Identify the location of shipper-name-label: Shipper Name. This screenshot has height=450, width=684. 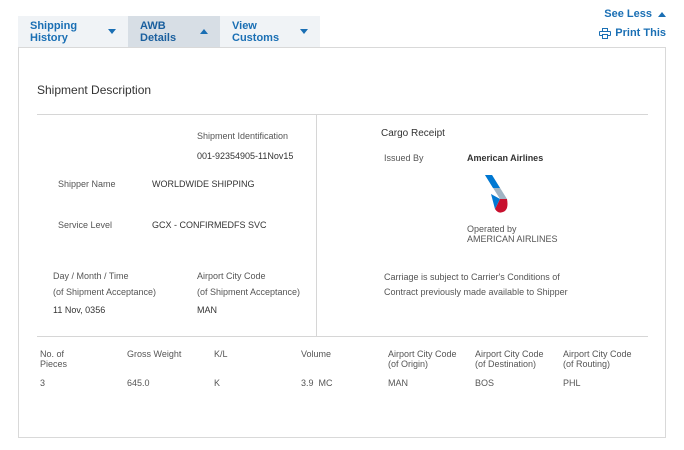
(87, 184).